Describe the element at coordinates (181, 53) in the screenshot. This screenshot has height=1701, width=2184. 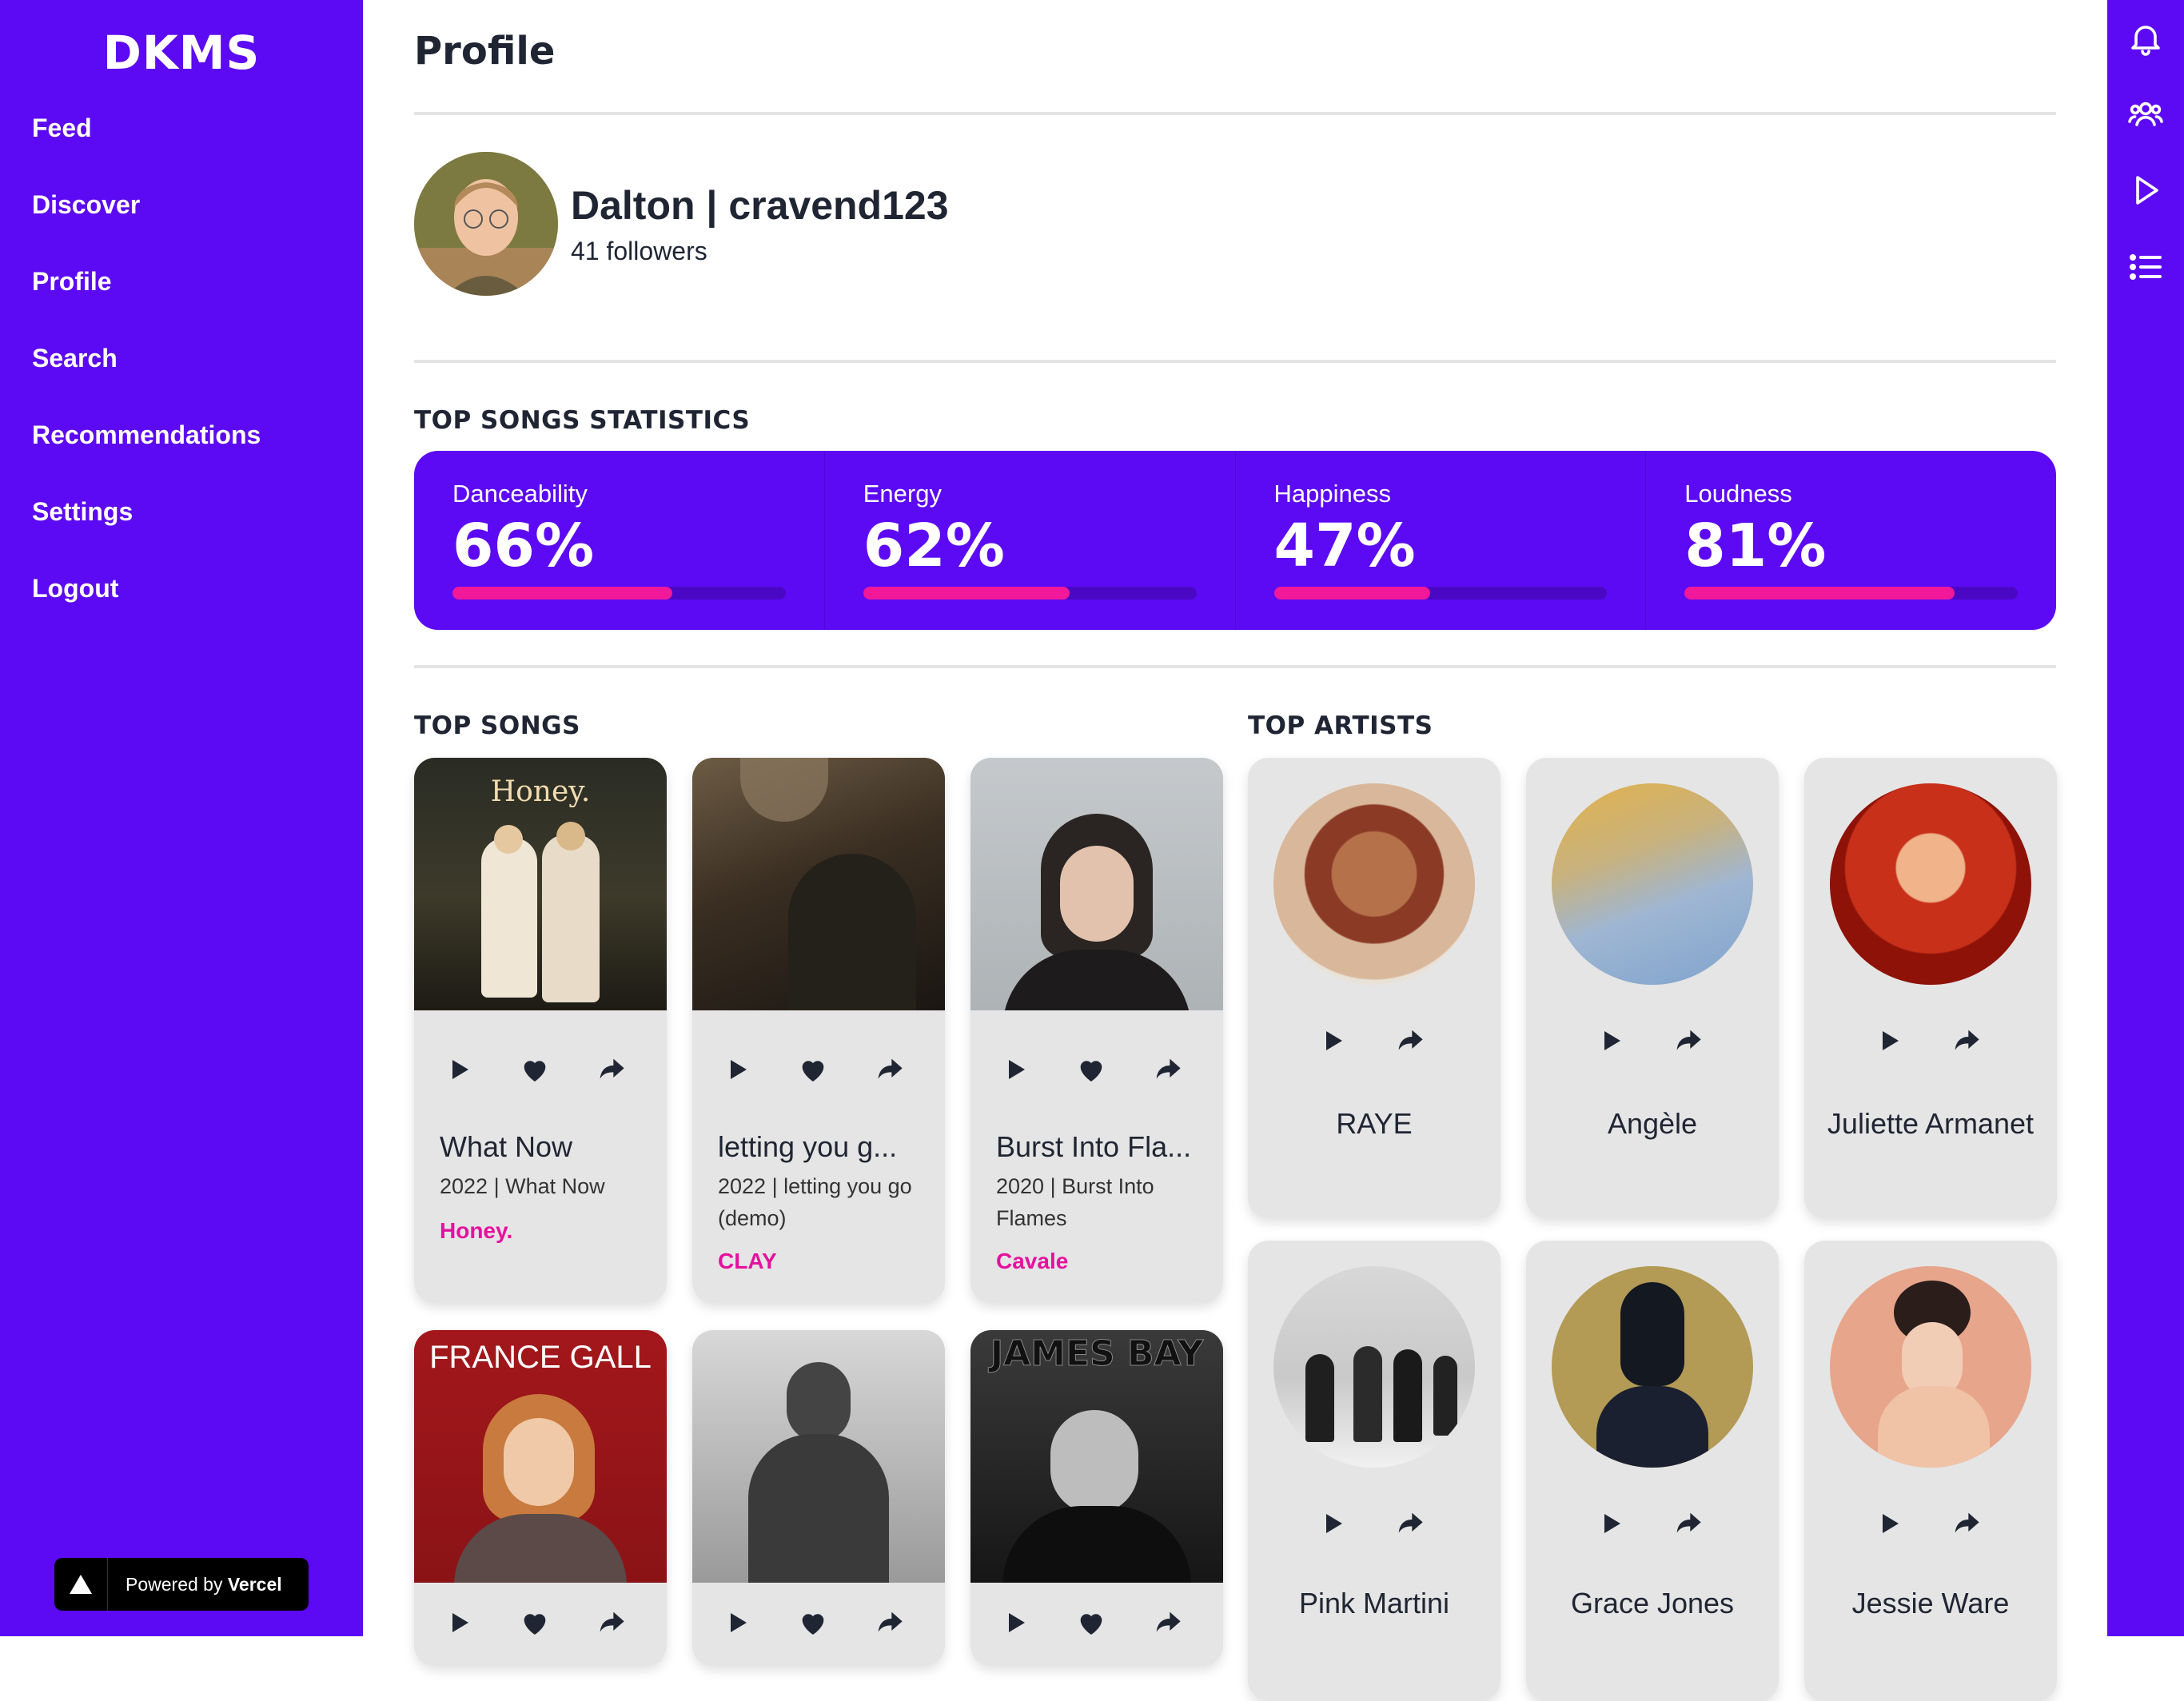
I see `app-logo: DKMS` at that location.